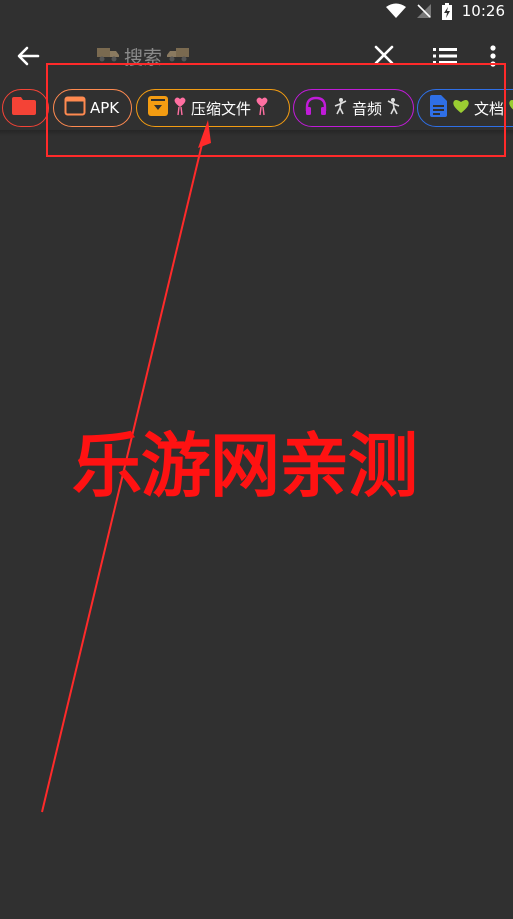 This screenshot has height=919, width=513. I want to click on heart-icon, so click(510, 108).